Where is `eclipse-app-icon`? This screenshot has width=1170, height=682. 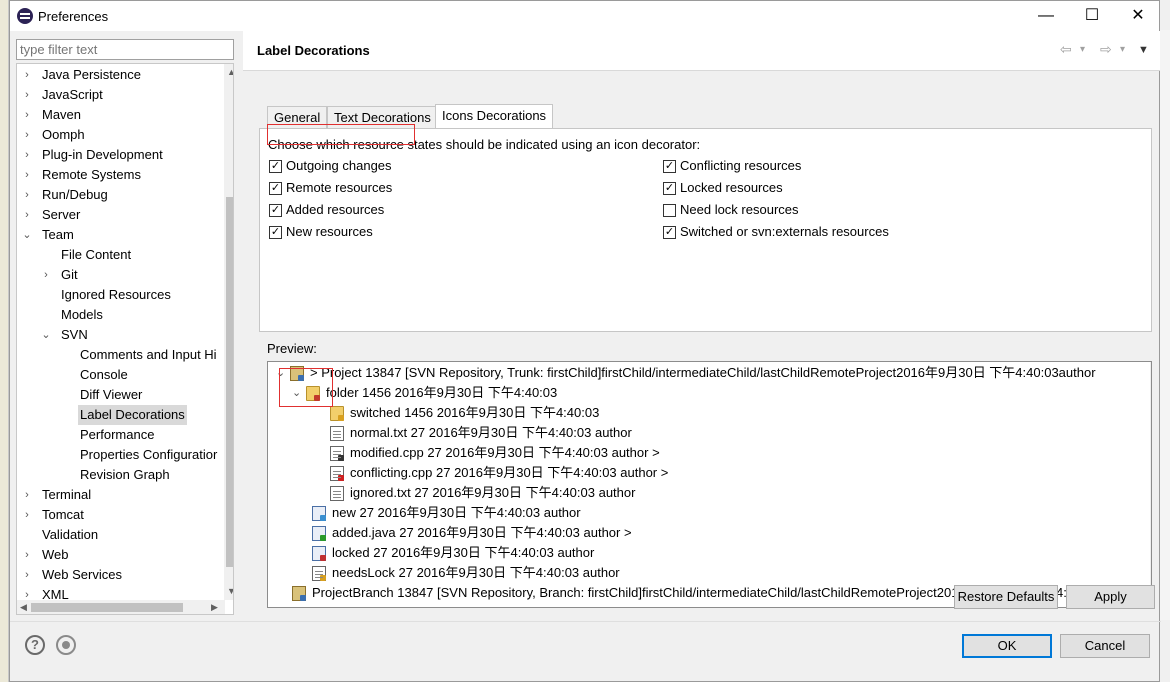 eclipse-app-icon is located at coordinates (25, 16).